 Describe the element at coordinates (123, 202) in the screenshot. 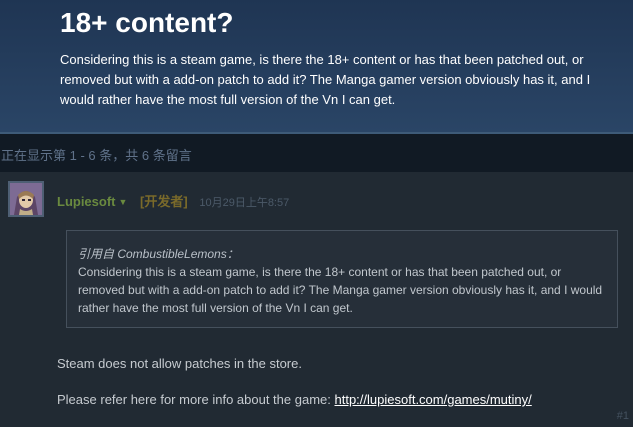

I see `caret-down-icon: ▼` at that location.